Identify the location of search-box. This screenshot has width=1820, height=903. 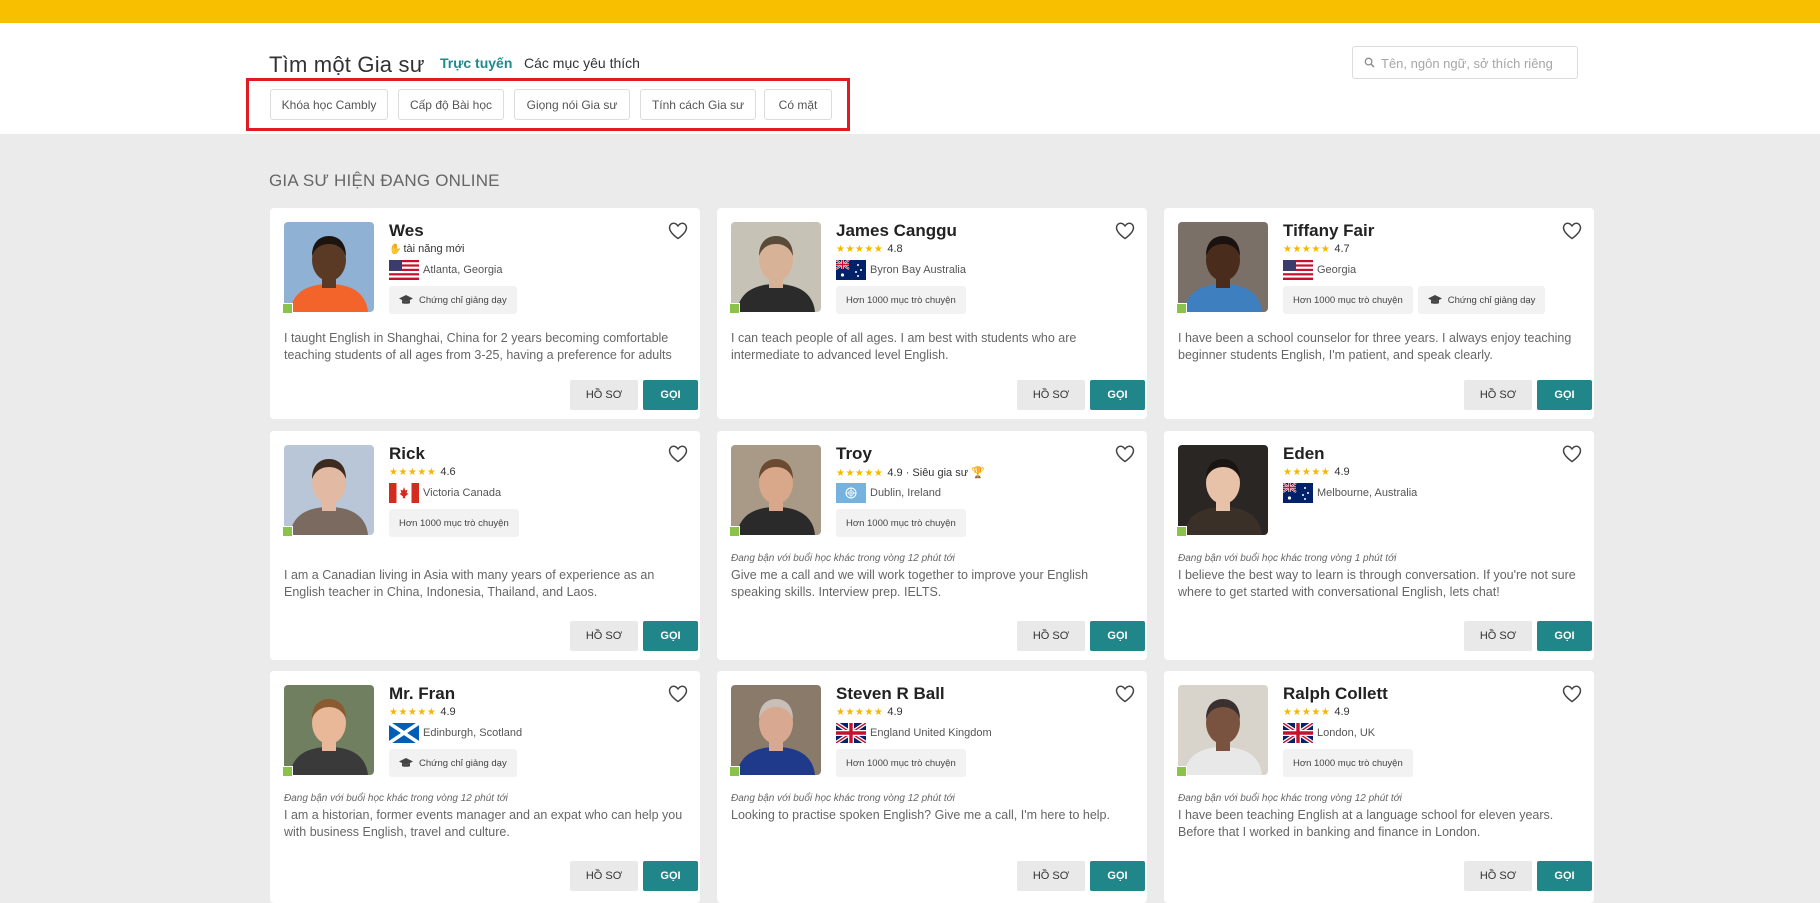
(1465, 62).